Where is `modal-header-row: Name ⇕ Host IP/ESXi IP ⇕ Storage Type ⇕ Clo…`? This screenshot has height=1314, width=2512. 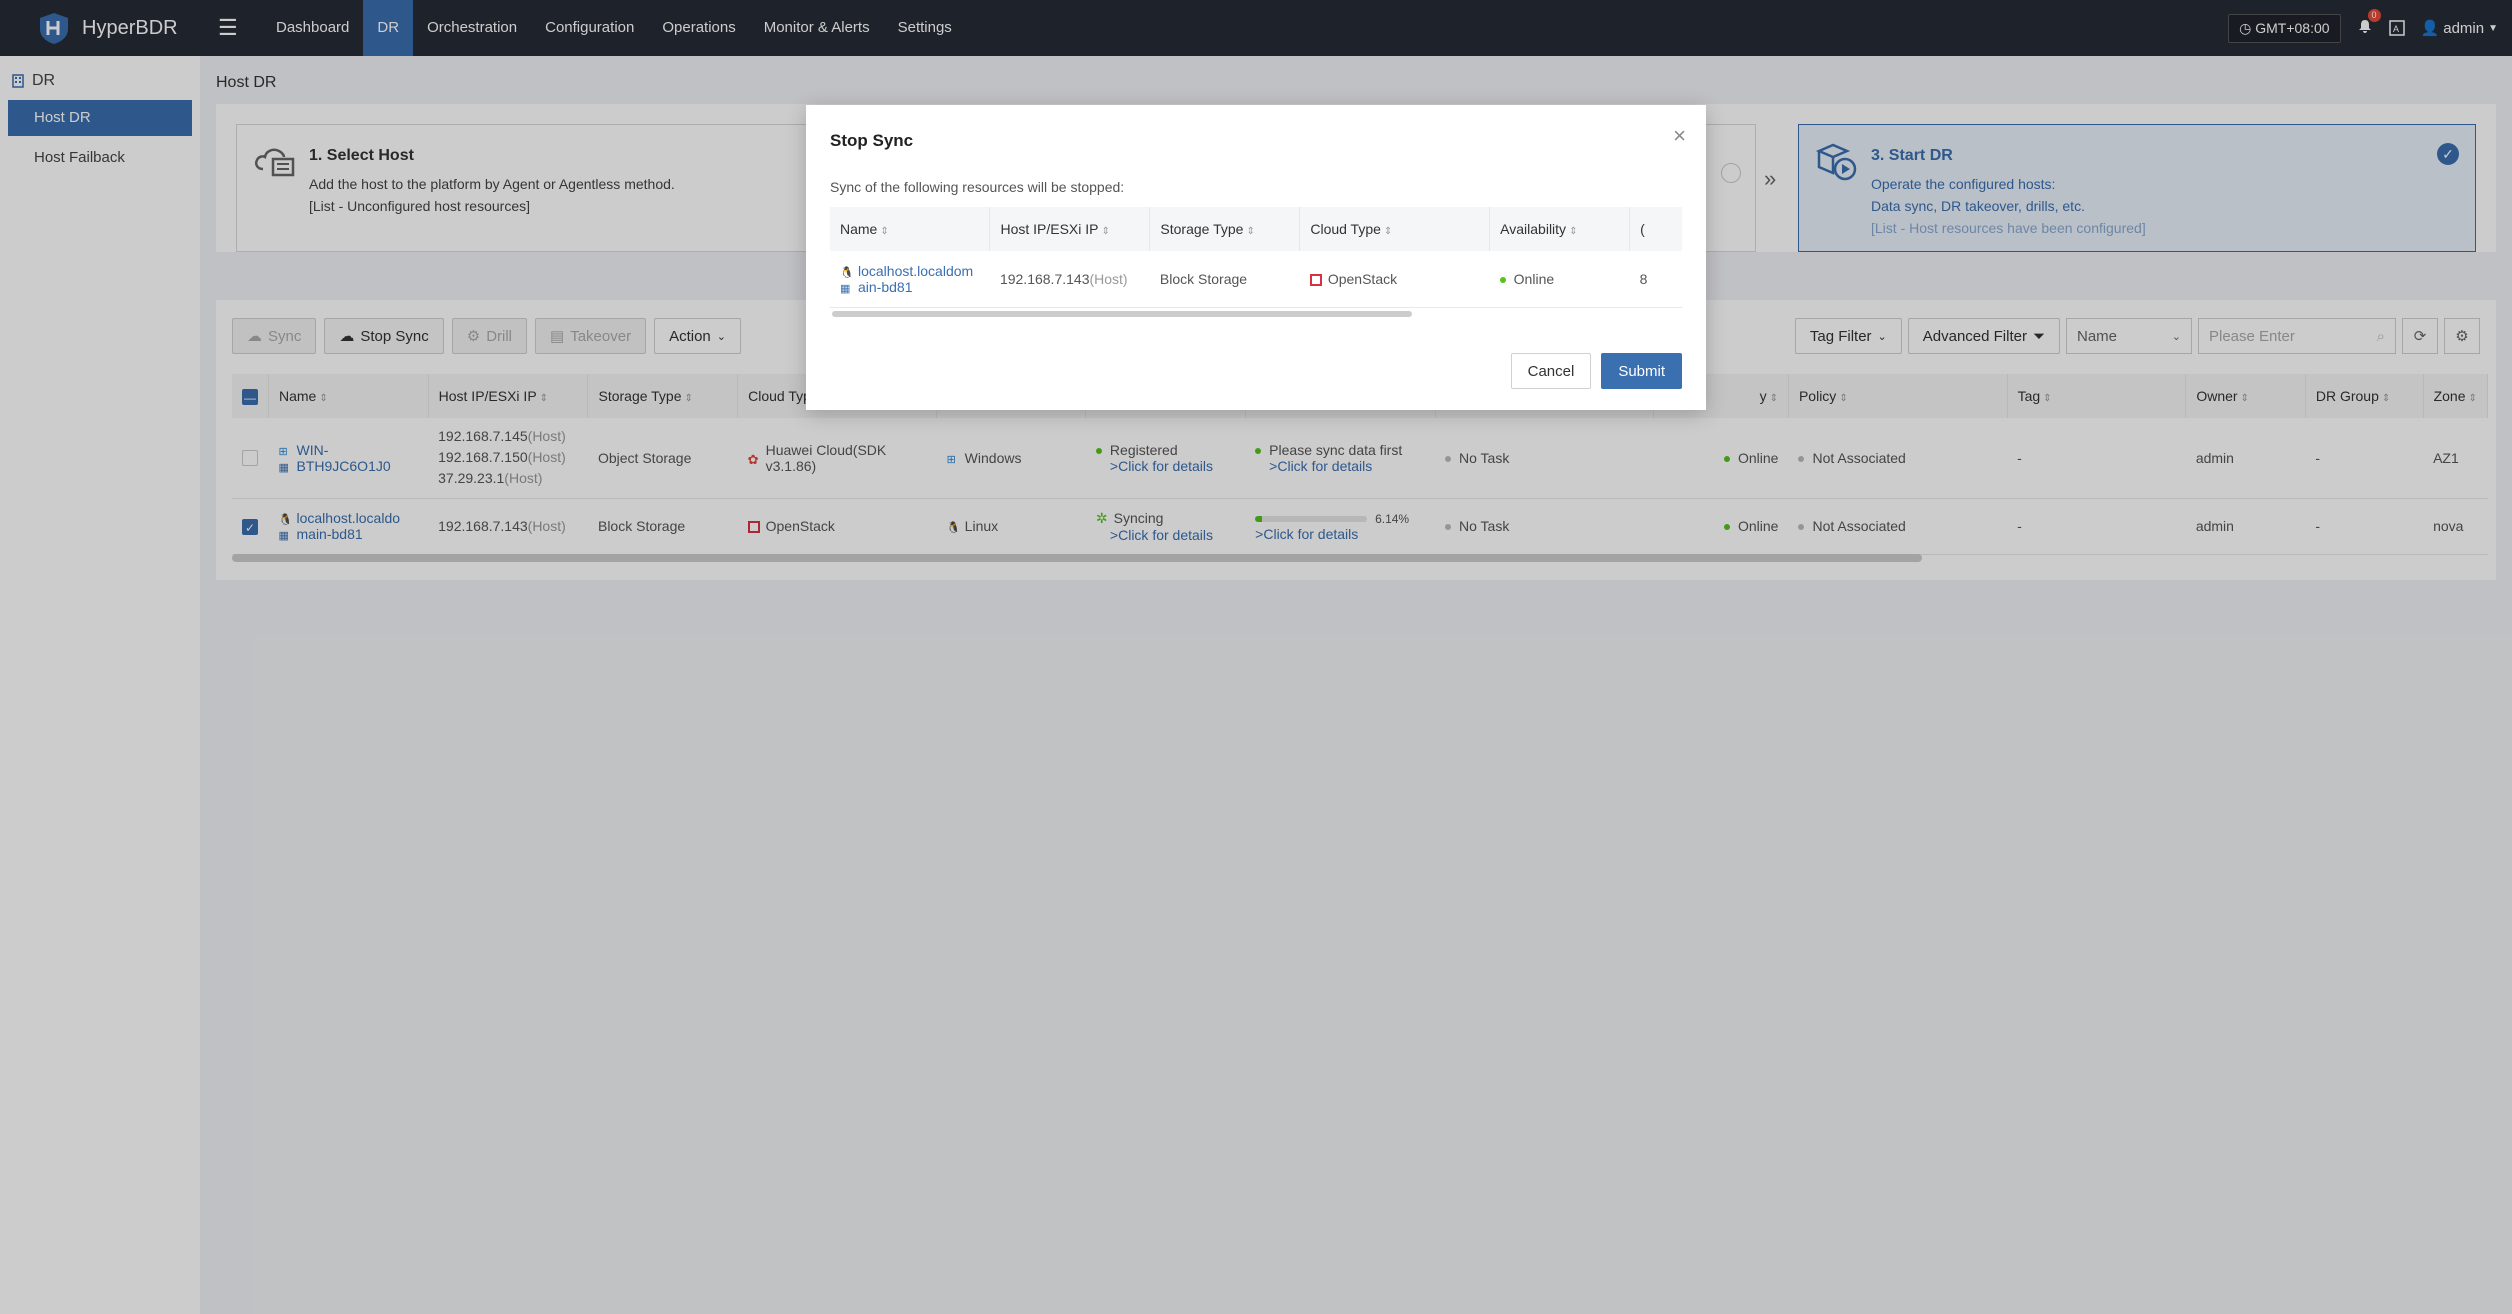
modal-header-row: Name ⇕ Host IP/ESXi IP ⇕ Storage Type ⇕ Clo… is located at coordinates (1256, 229).